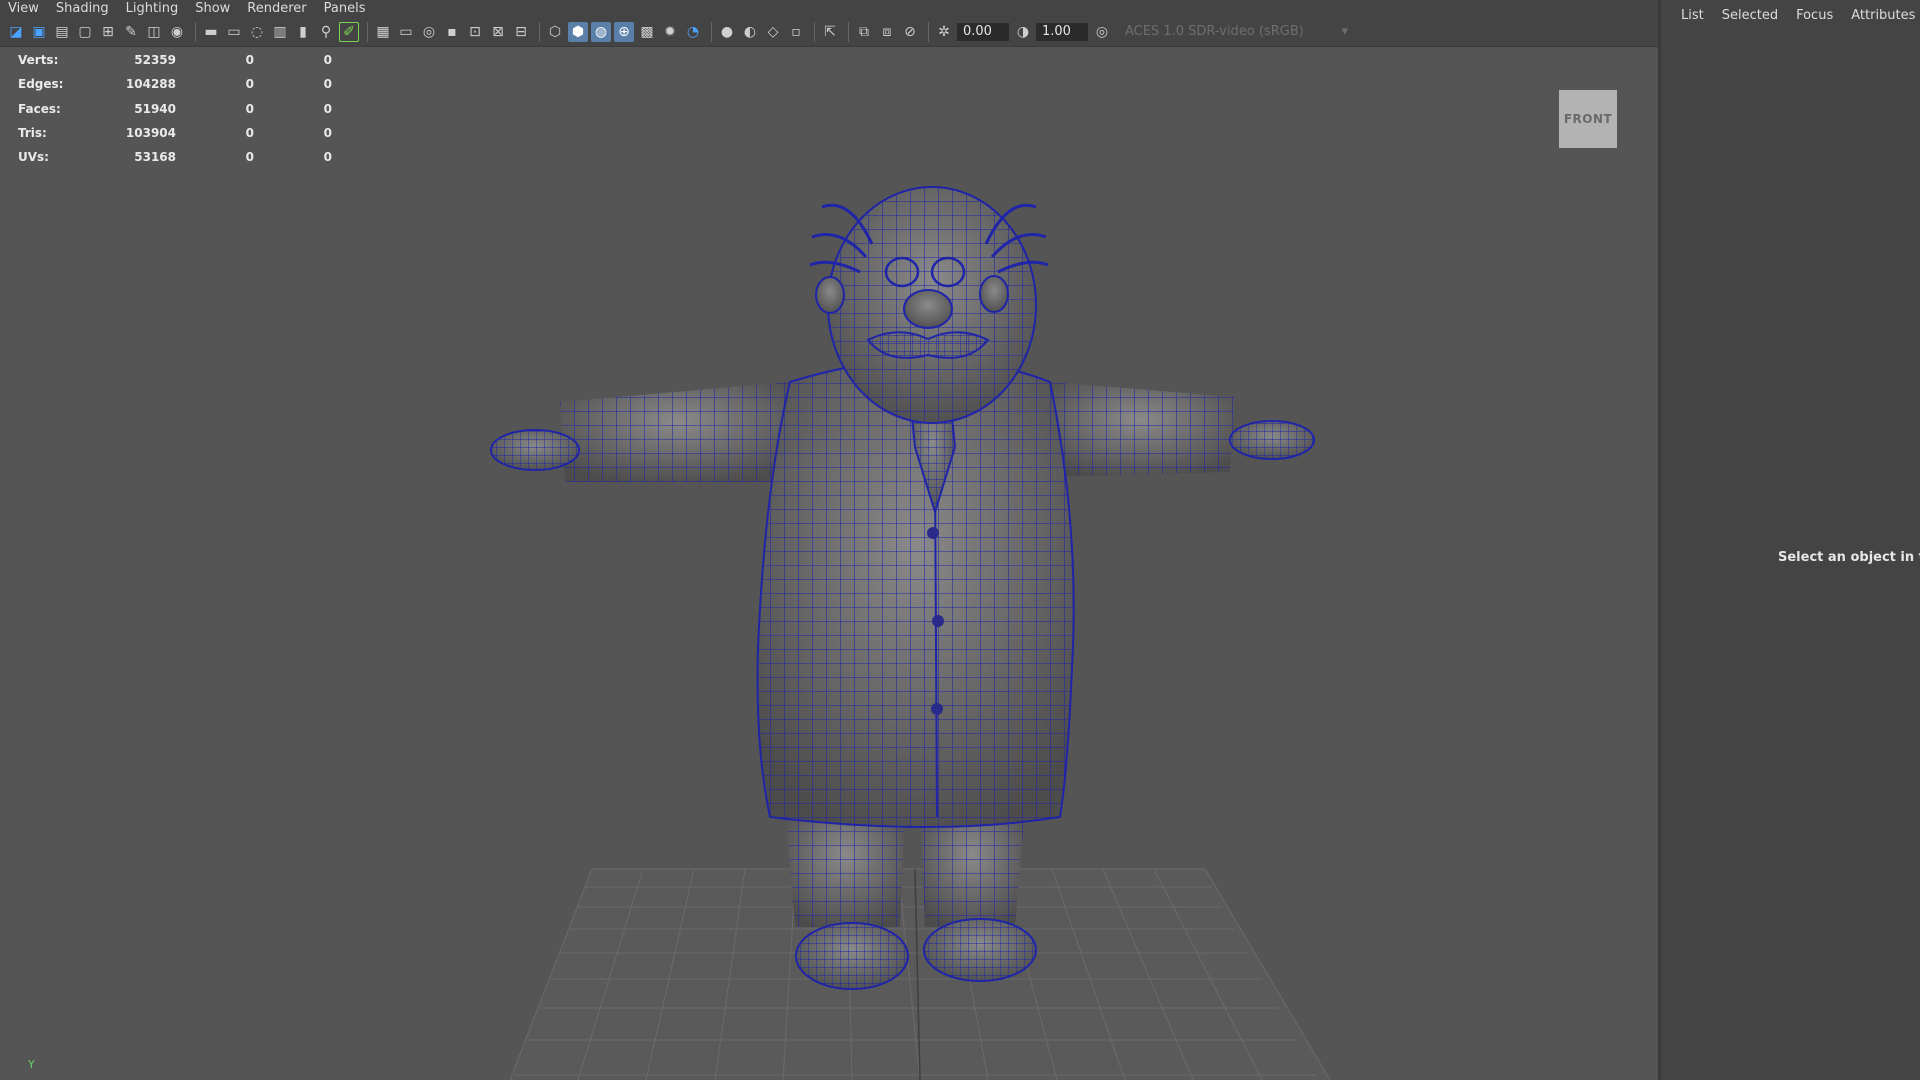 This screenshot has width=1920, height=1080. What do you see at coordinates (131, 32) in the screenshot?
I see `grease-pencil-icon: ✎` at bounding box center [131, 32].